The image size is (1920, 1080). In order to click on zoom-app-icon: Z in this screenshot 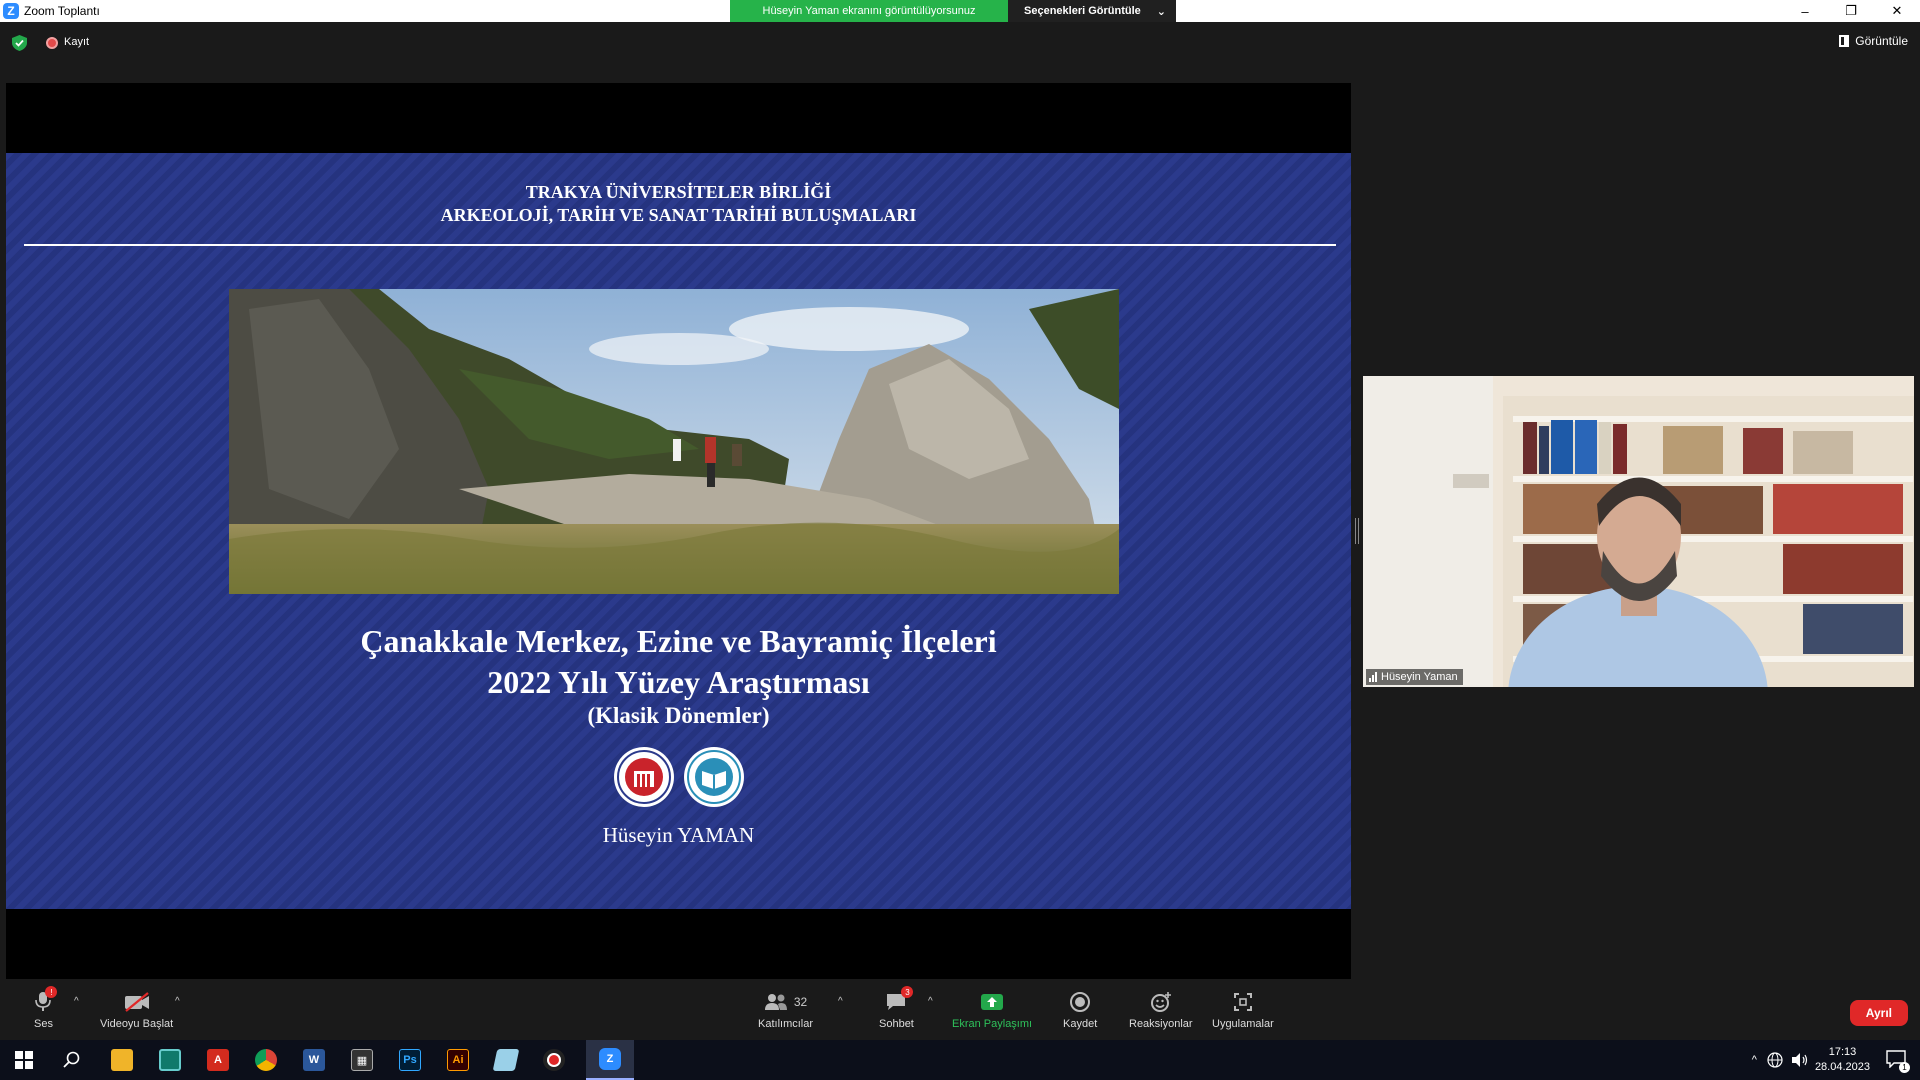, I will do `click(610, 1059)`.